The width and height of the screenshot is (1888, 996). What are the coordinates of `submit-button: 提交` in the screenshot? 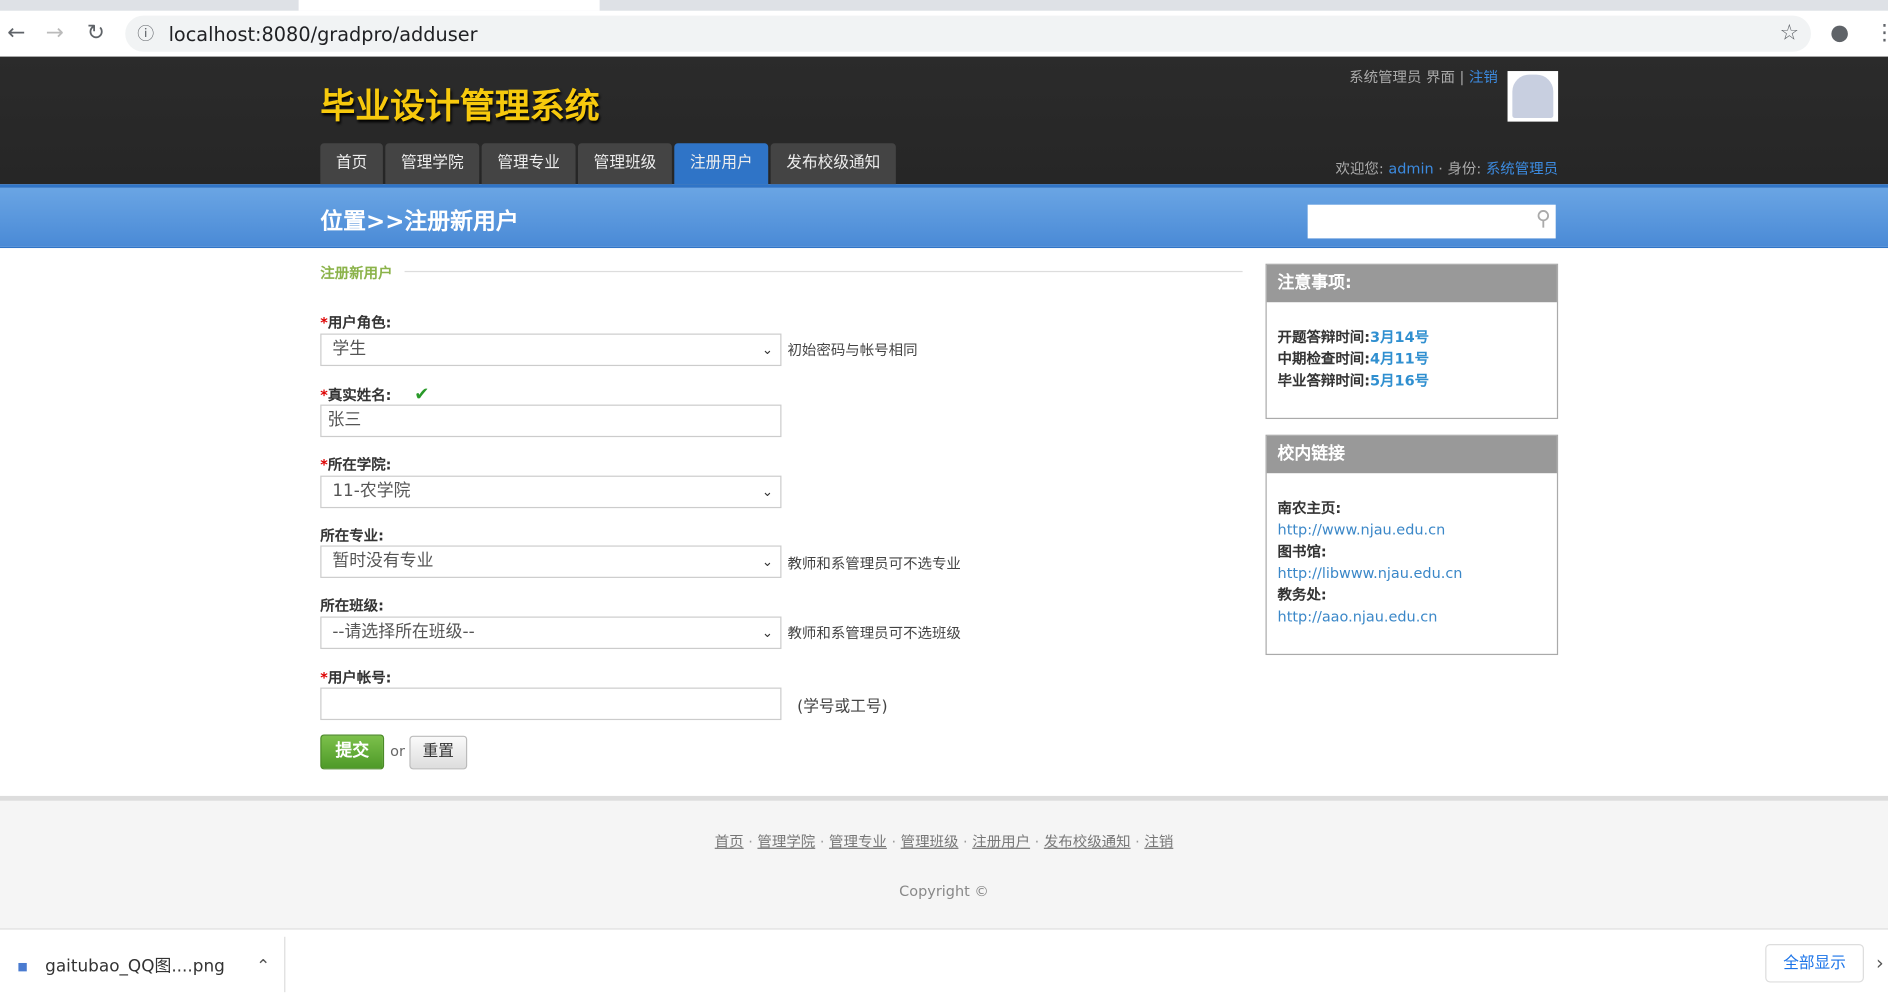 It's located at (352, 752).